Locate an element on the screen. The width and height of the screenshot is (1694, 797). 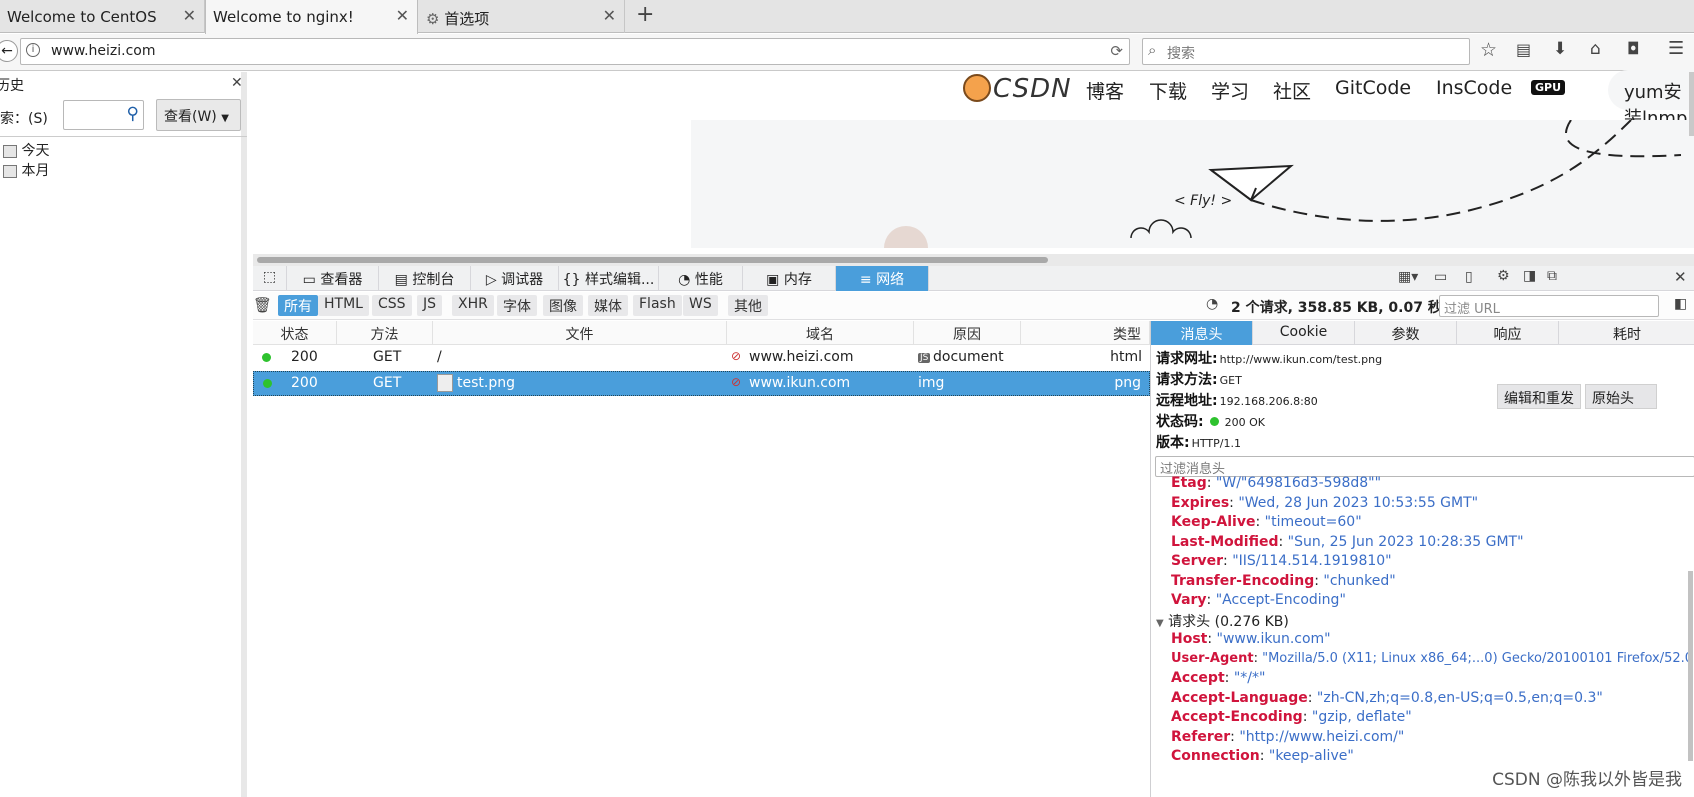
nav-download: 下载 is located at coordinates (1168, 90).